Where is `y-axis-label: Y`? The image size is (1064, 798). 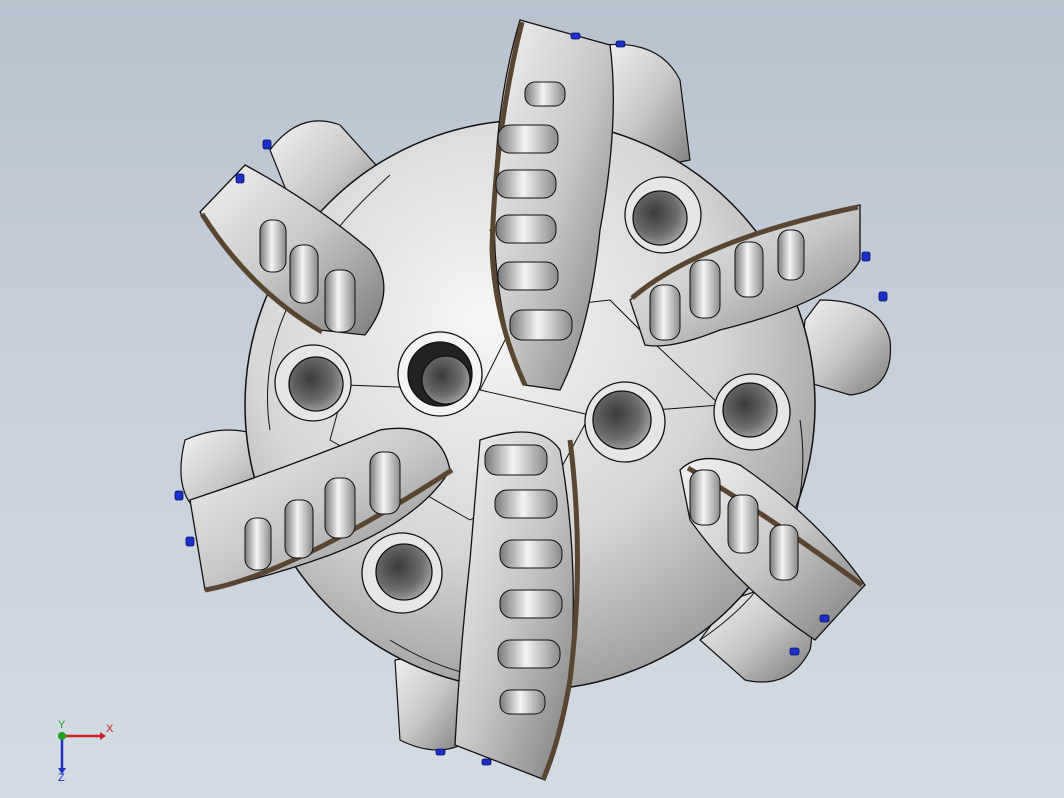 y-axis-label: Y is located at coordinates (62, 725).